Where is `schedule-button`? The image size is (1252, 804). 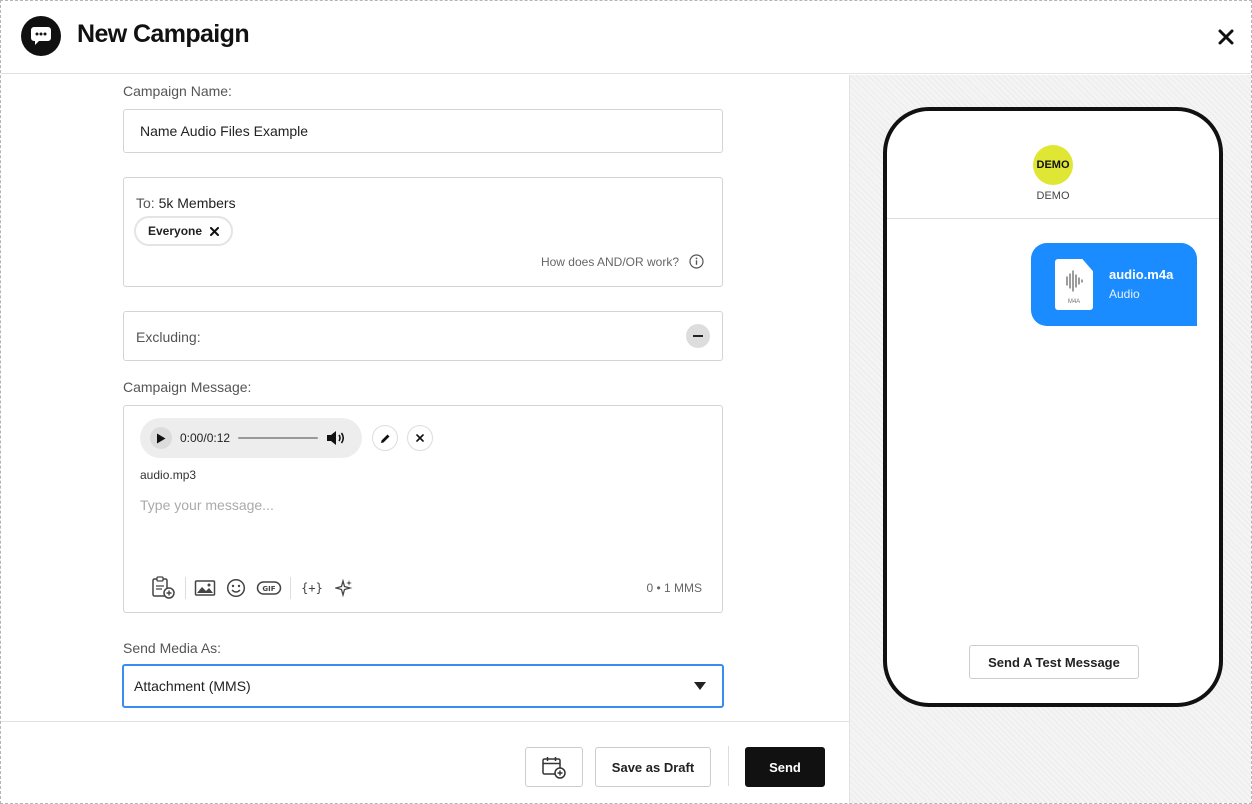 schedule-button is located at coordinates (554, 767).